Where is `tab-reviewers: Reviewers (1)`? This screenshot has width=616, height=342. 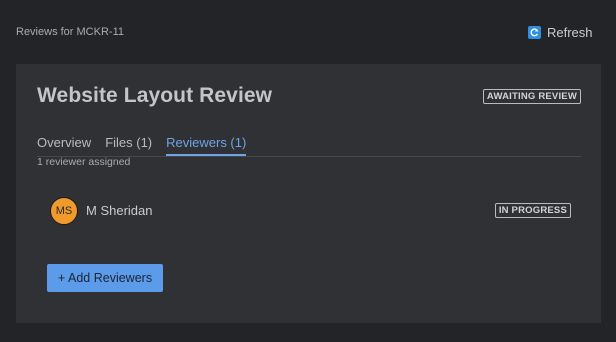
tab-reviewers: Reviewers (1) is located at coordinates (206, 145).